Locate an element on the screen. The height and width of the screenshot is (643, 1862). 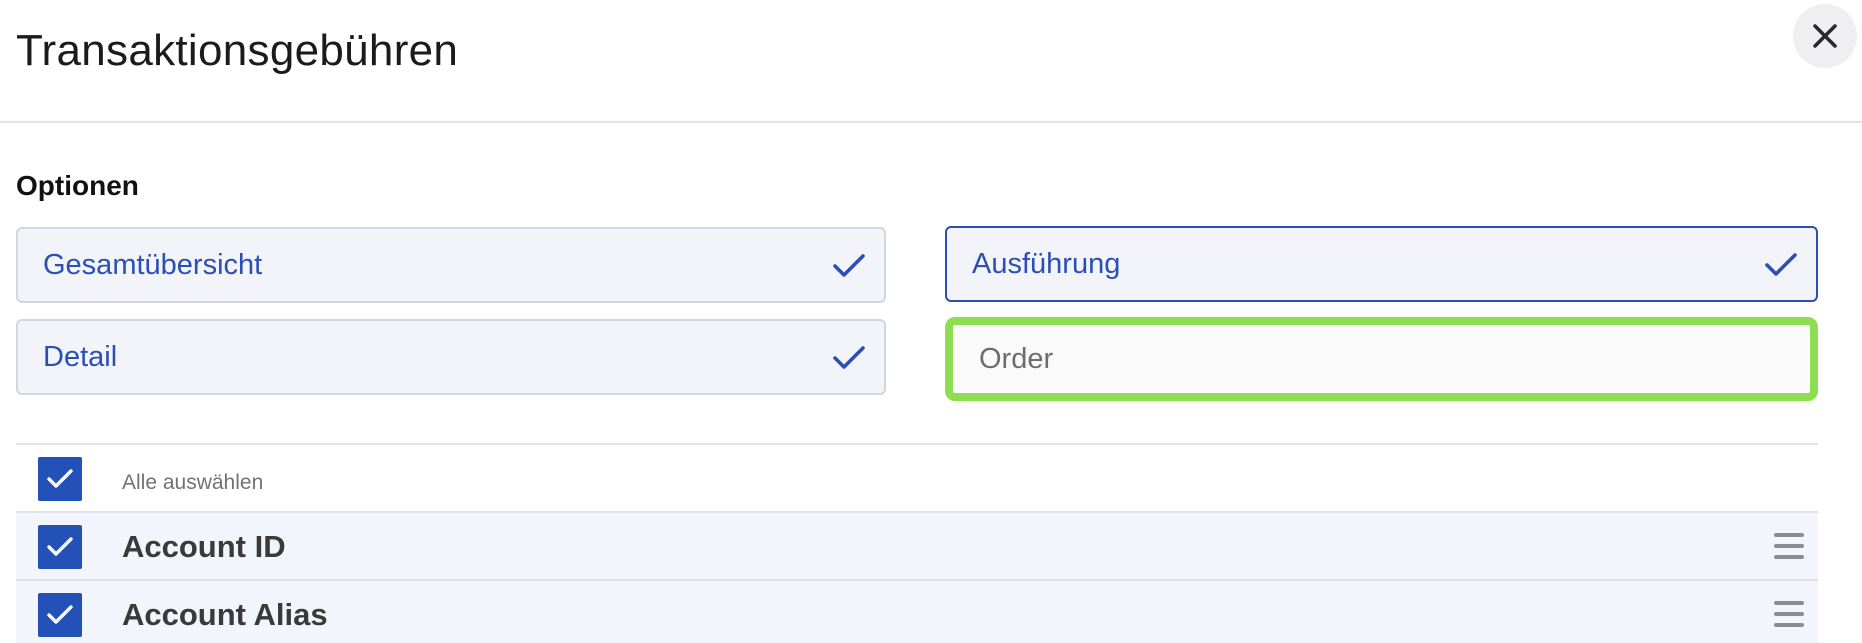
option-label: Detail is located at coordinates (80, 356).